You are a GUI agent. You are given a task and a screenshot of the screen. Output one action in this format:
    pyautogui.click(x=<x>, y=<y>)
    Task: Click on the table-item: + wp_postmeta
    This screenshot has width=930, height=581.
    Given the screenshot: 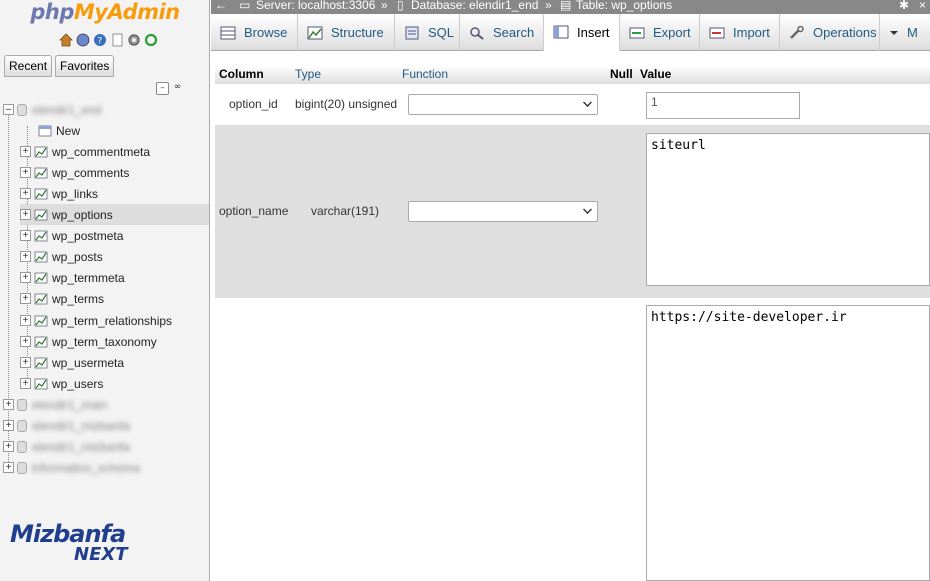 What is the action you would take?
    pyautogui.click(x=71, y=235)
    